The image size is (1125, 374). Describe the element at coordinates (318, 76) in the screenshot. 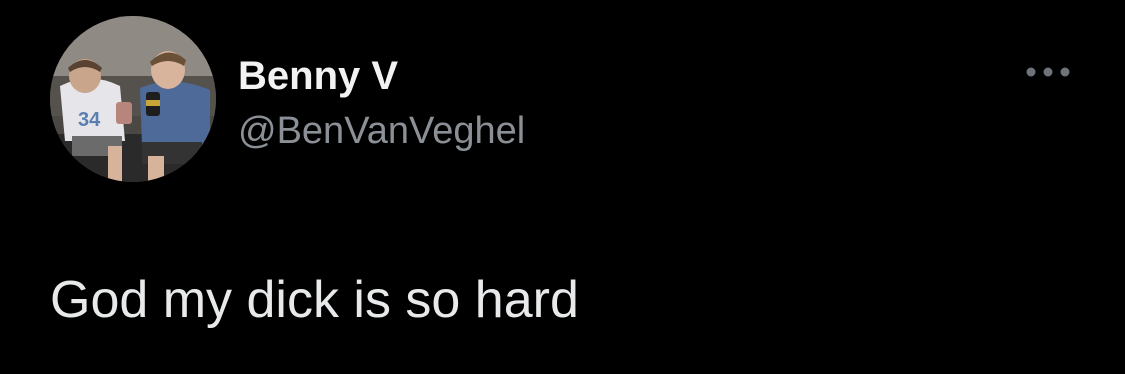

I see `author-display-name: Benny V` at that location.